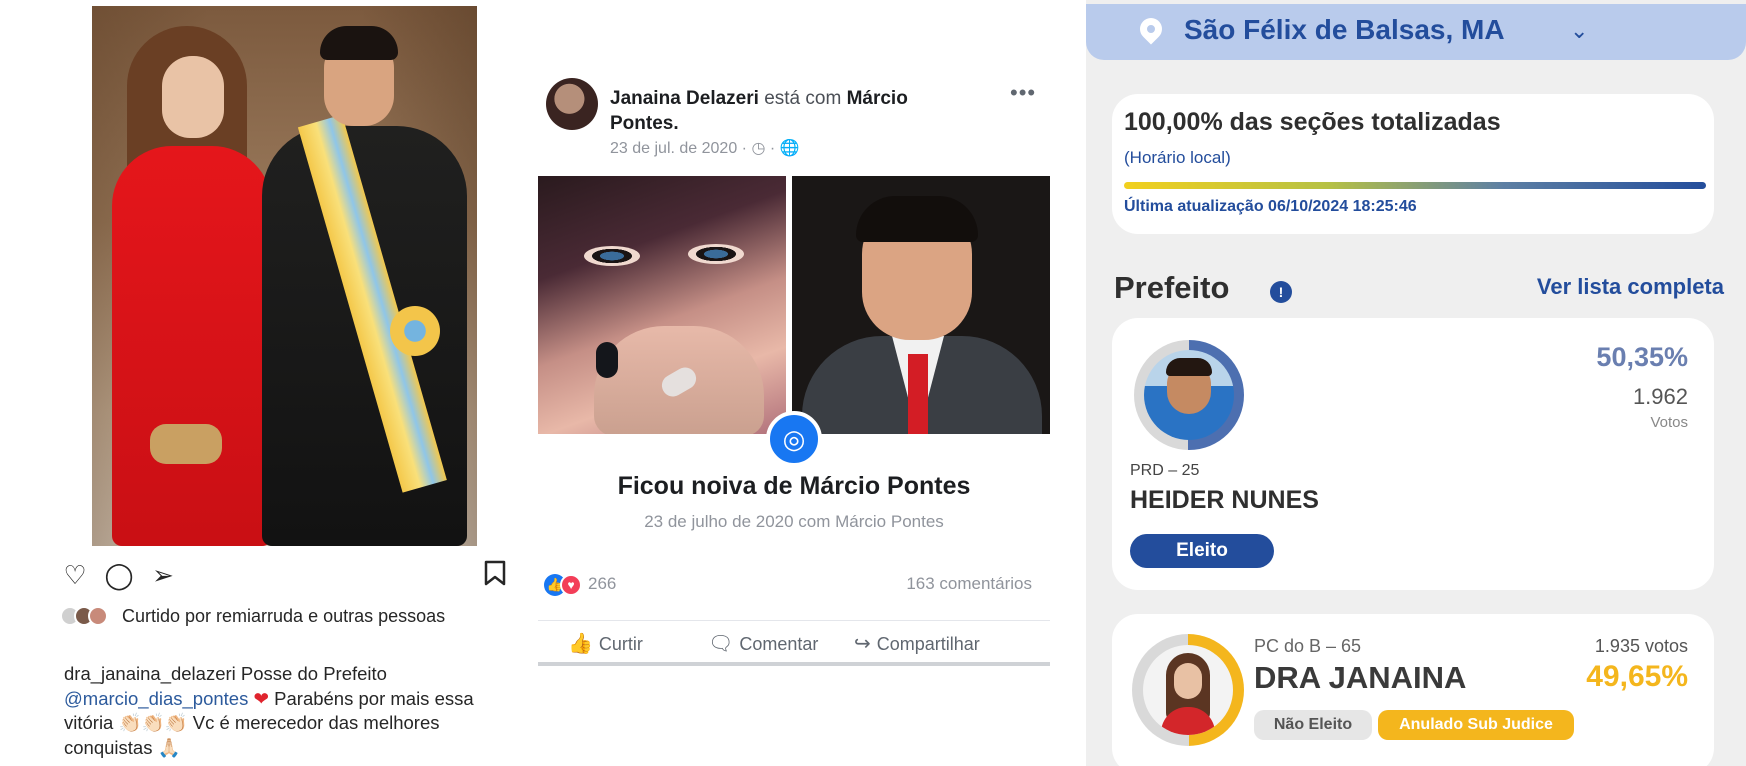 This screenshot has height=766, width=1746. Describe the element at coordinates (75, 575) in the screenshot. I see `heart-icon: ♡` at that location.